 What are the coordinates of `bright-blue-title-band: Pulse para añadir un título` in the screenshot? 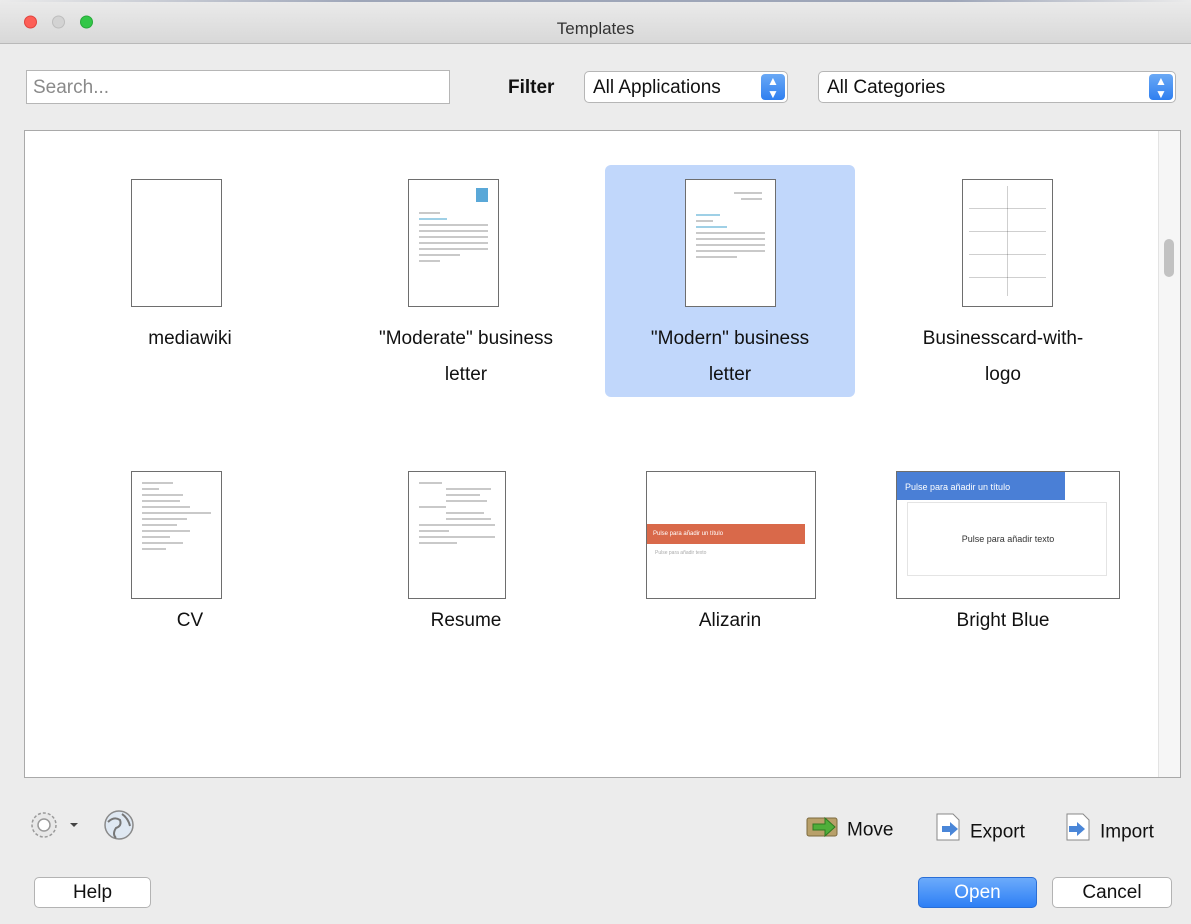 It's located at (981, 486).